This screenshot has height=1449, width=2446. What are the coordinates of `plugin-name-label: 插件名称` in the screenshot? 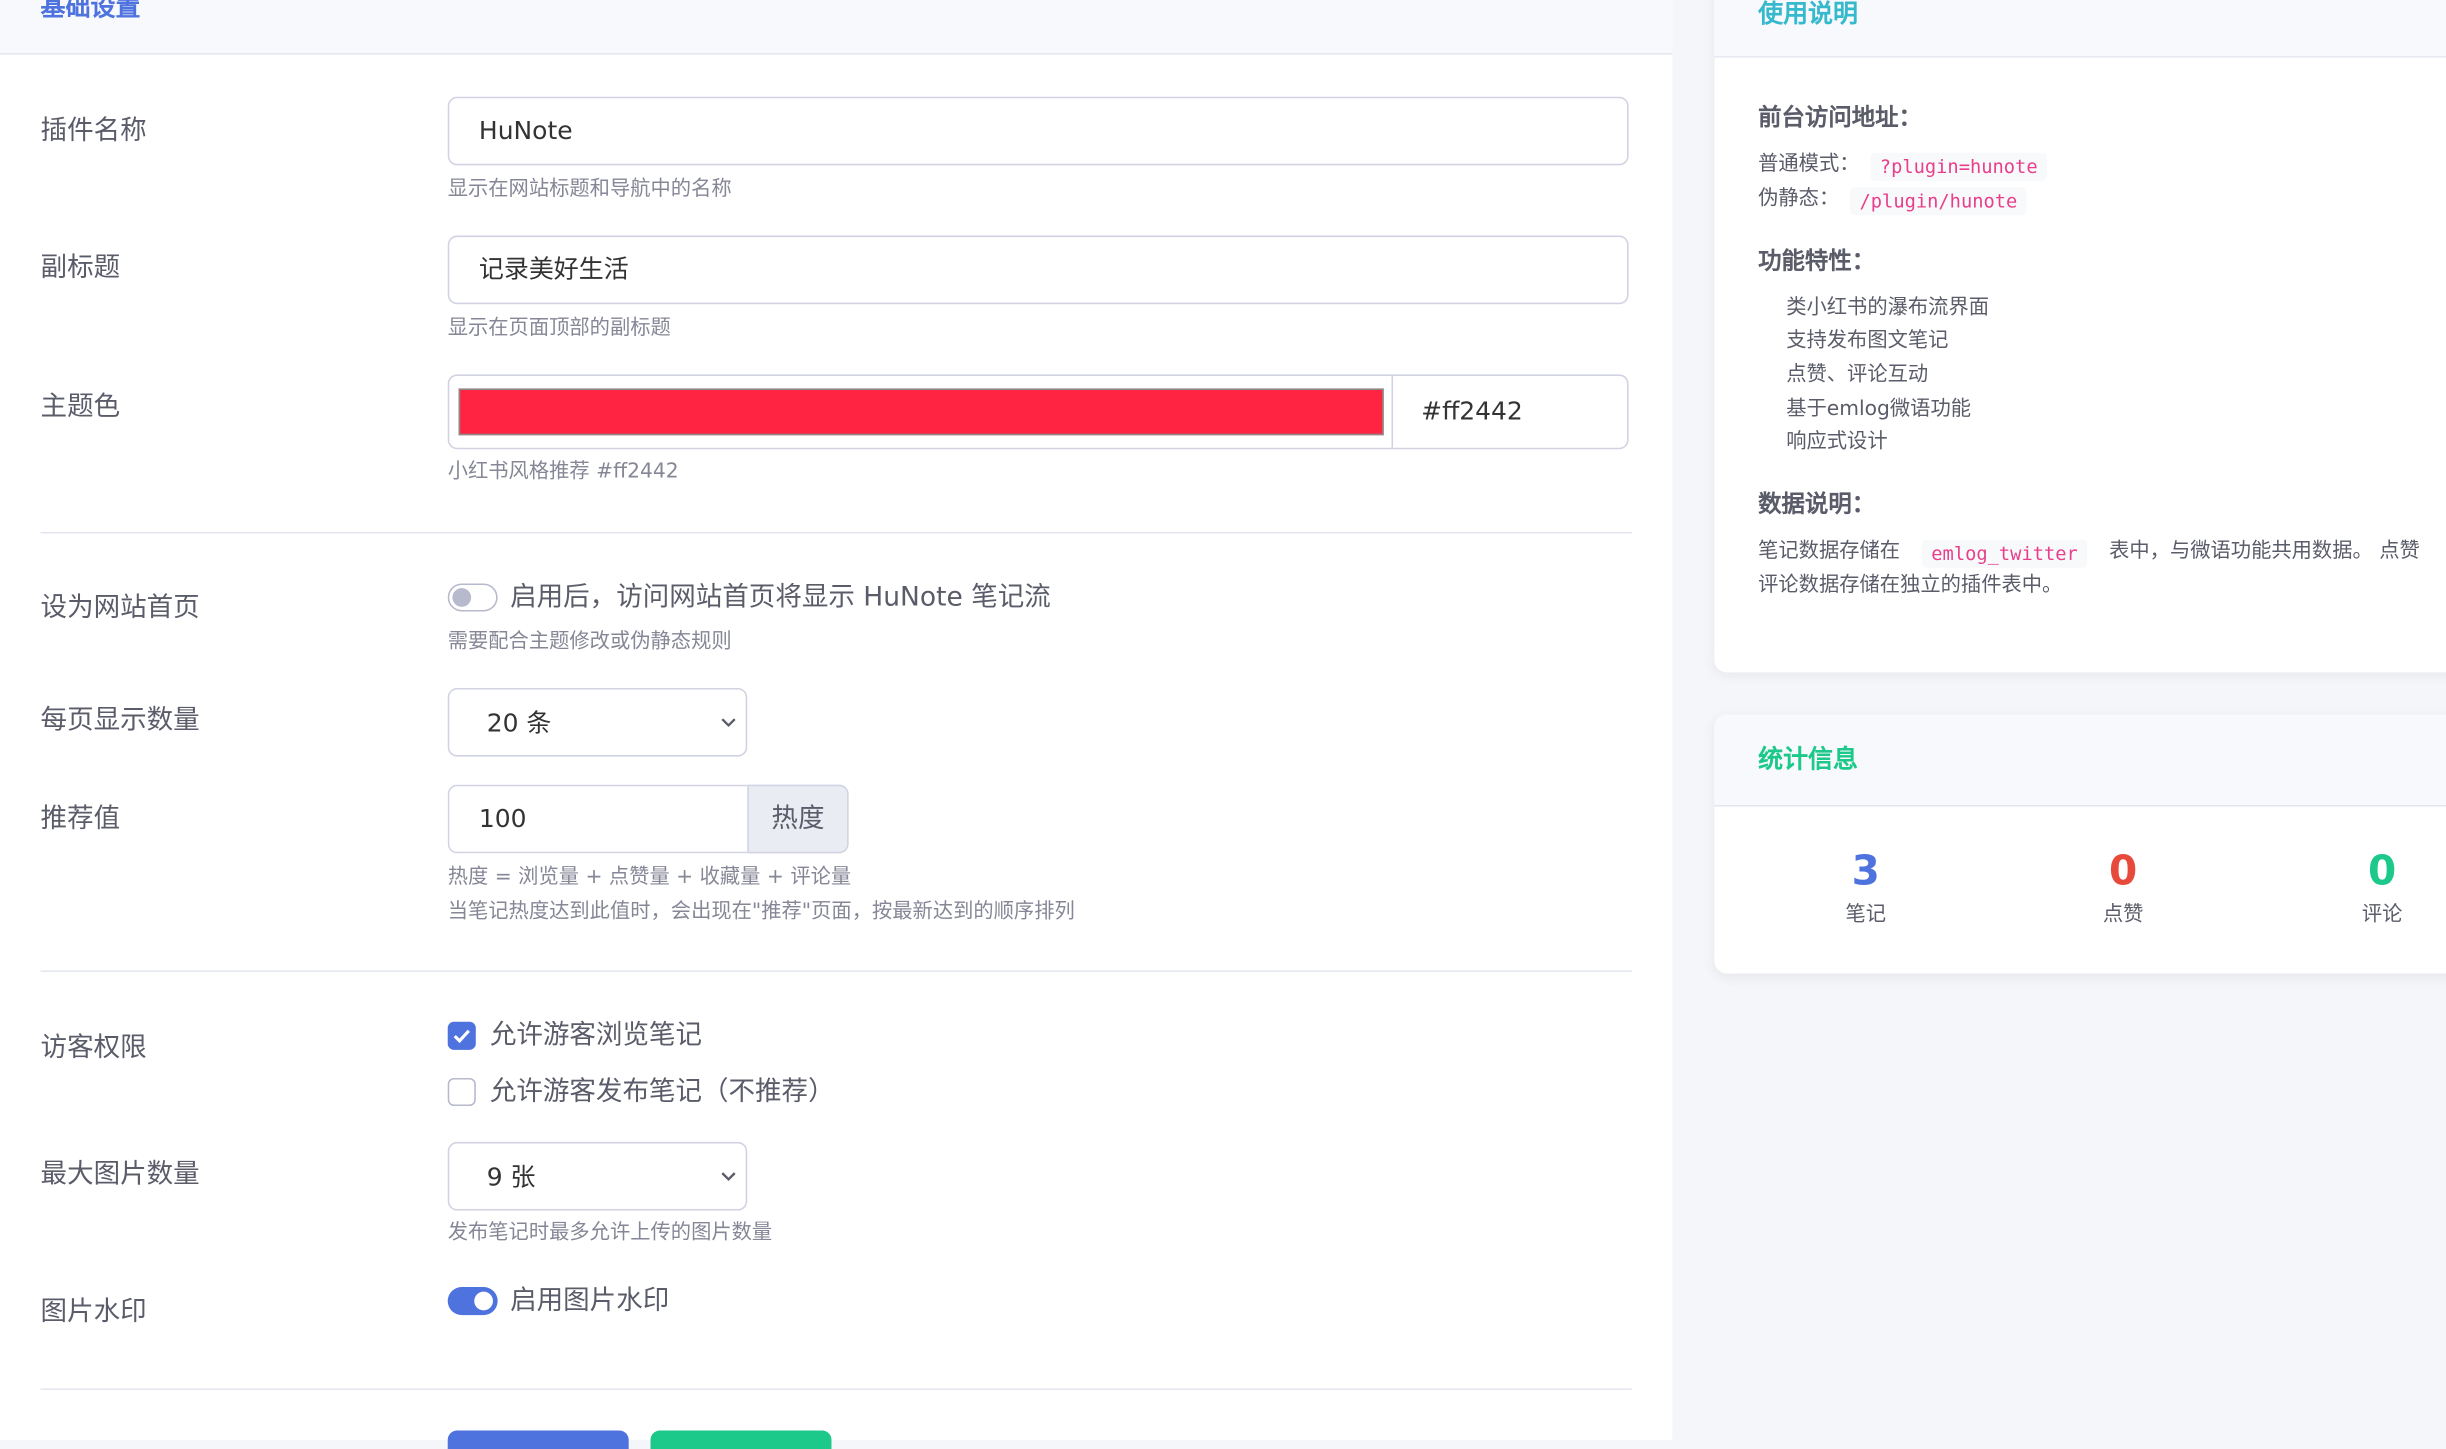 It's located at (93, 131).